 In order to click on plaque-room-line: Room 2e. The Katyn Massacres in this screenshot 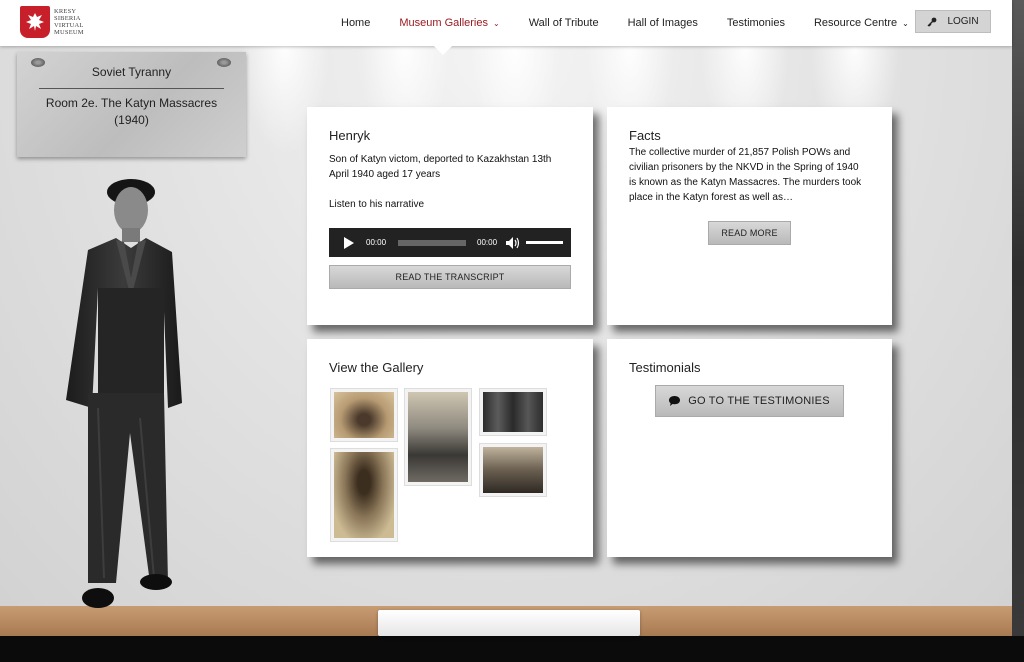, I will do `click(131, 103)`.